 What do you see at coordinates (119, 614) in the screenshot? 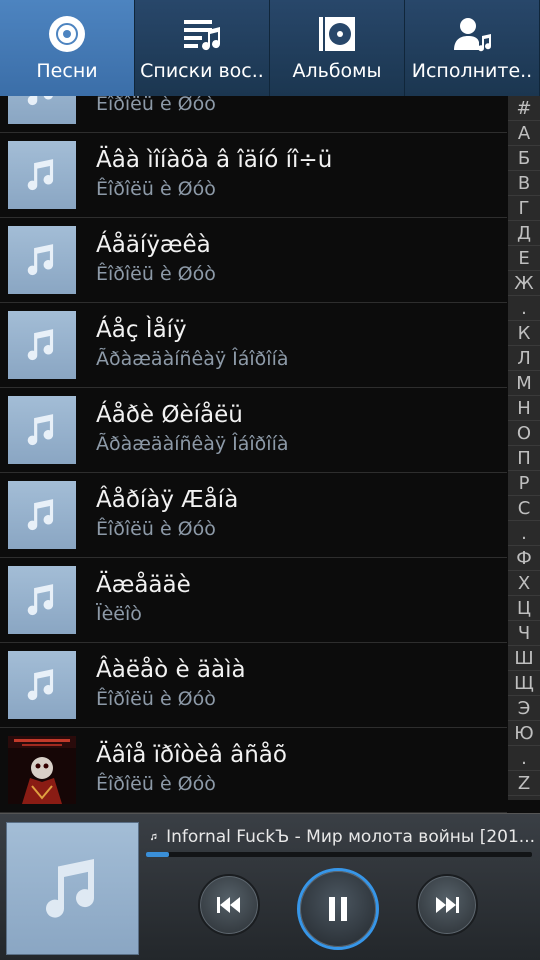
I see `song-artist: Ïèëîò` at bounding box center [119, 614].